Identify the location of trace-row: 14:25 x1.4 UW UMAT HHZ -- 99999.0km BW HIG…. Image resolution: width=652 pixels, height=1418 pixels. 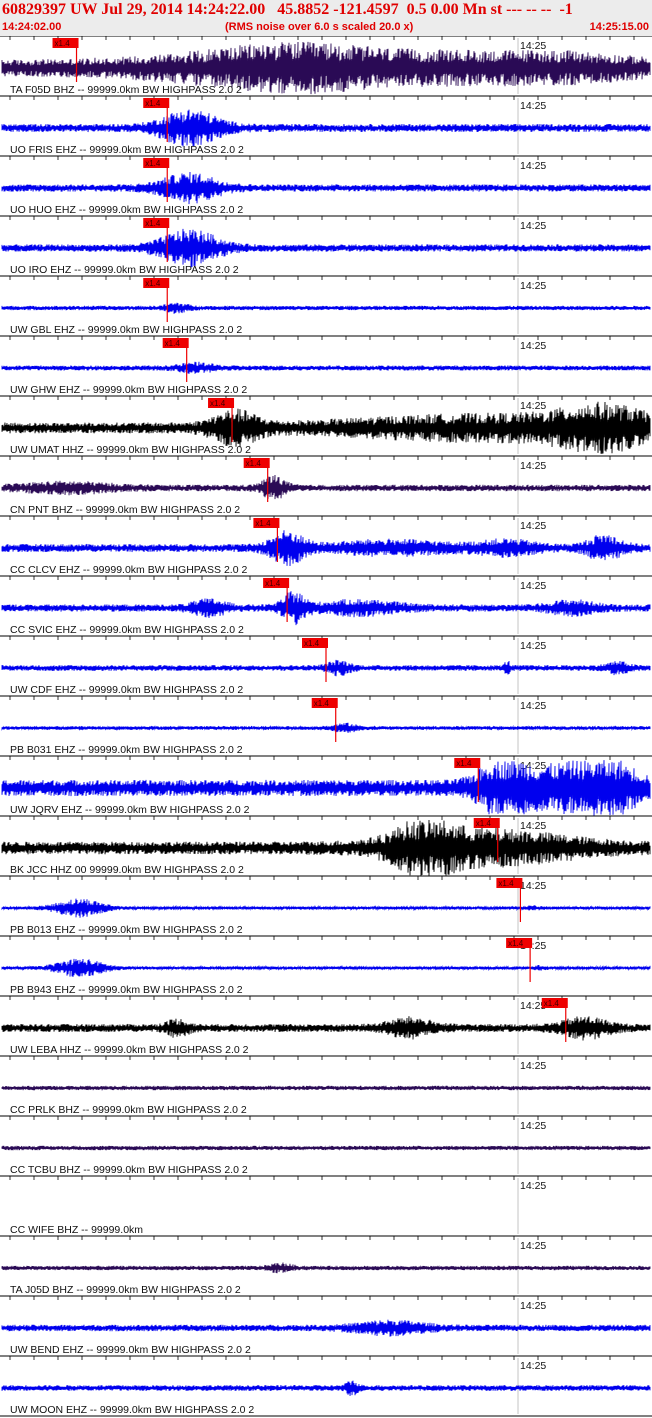
(326, 425).